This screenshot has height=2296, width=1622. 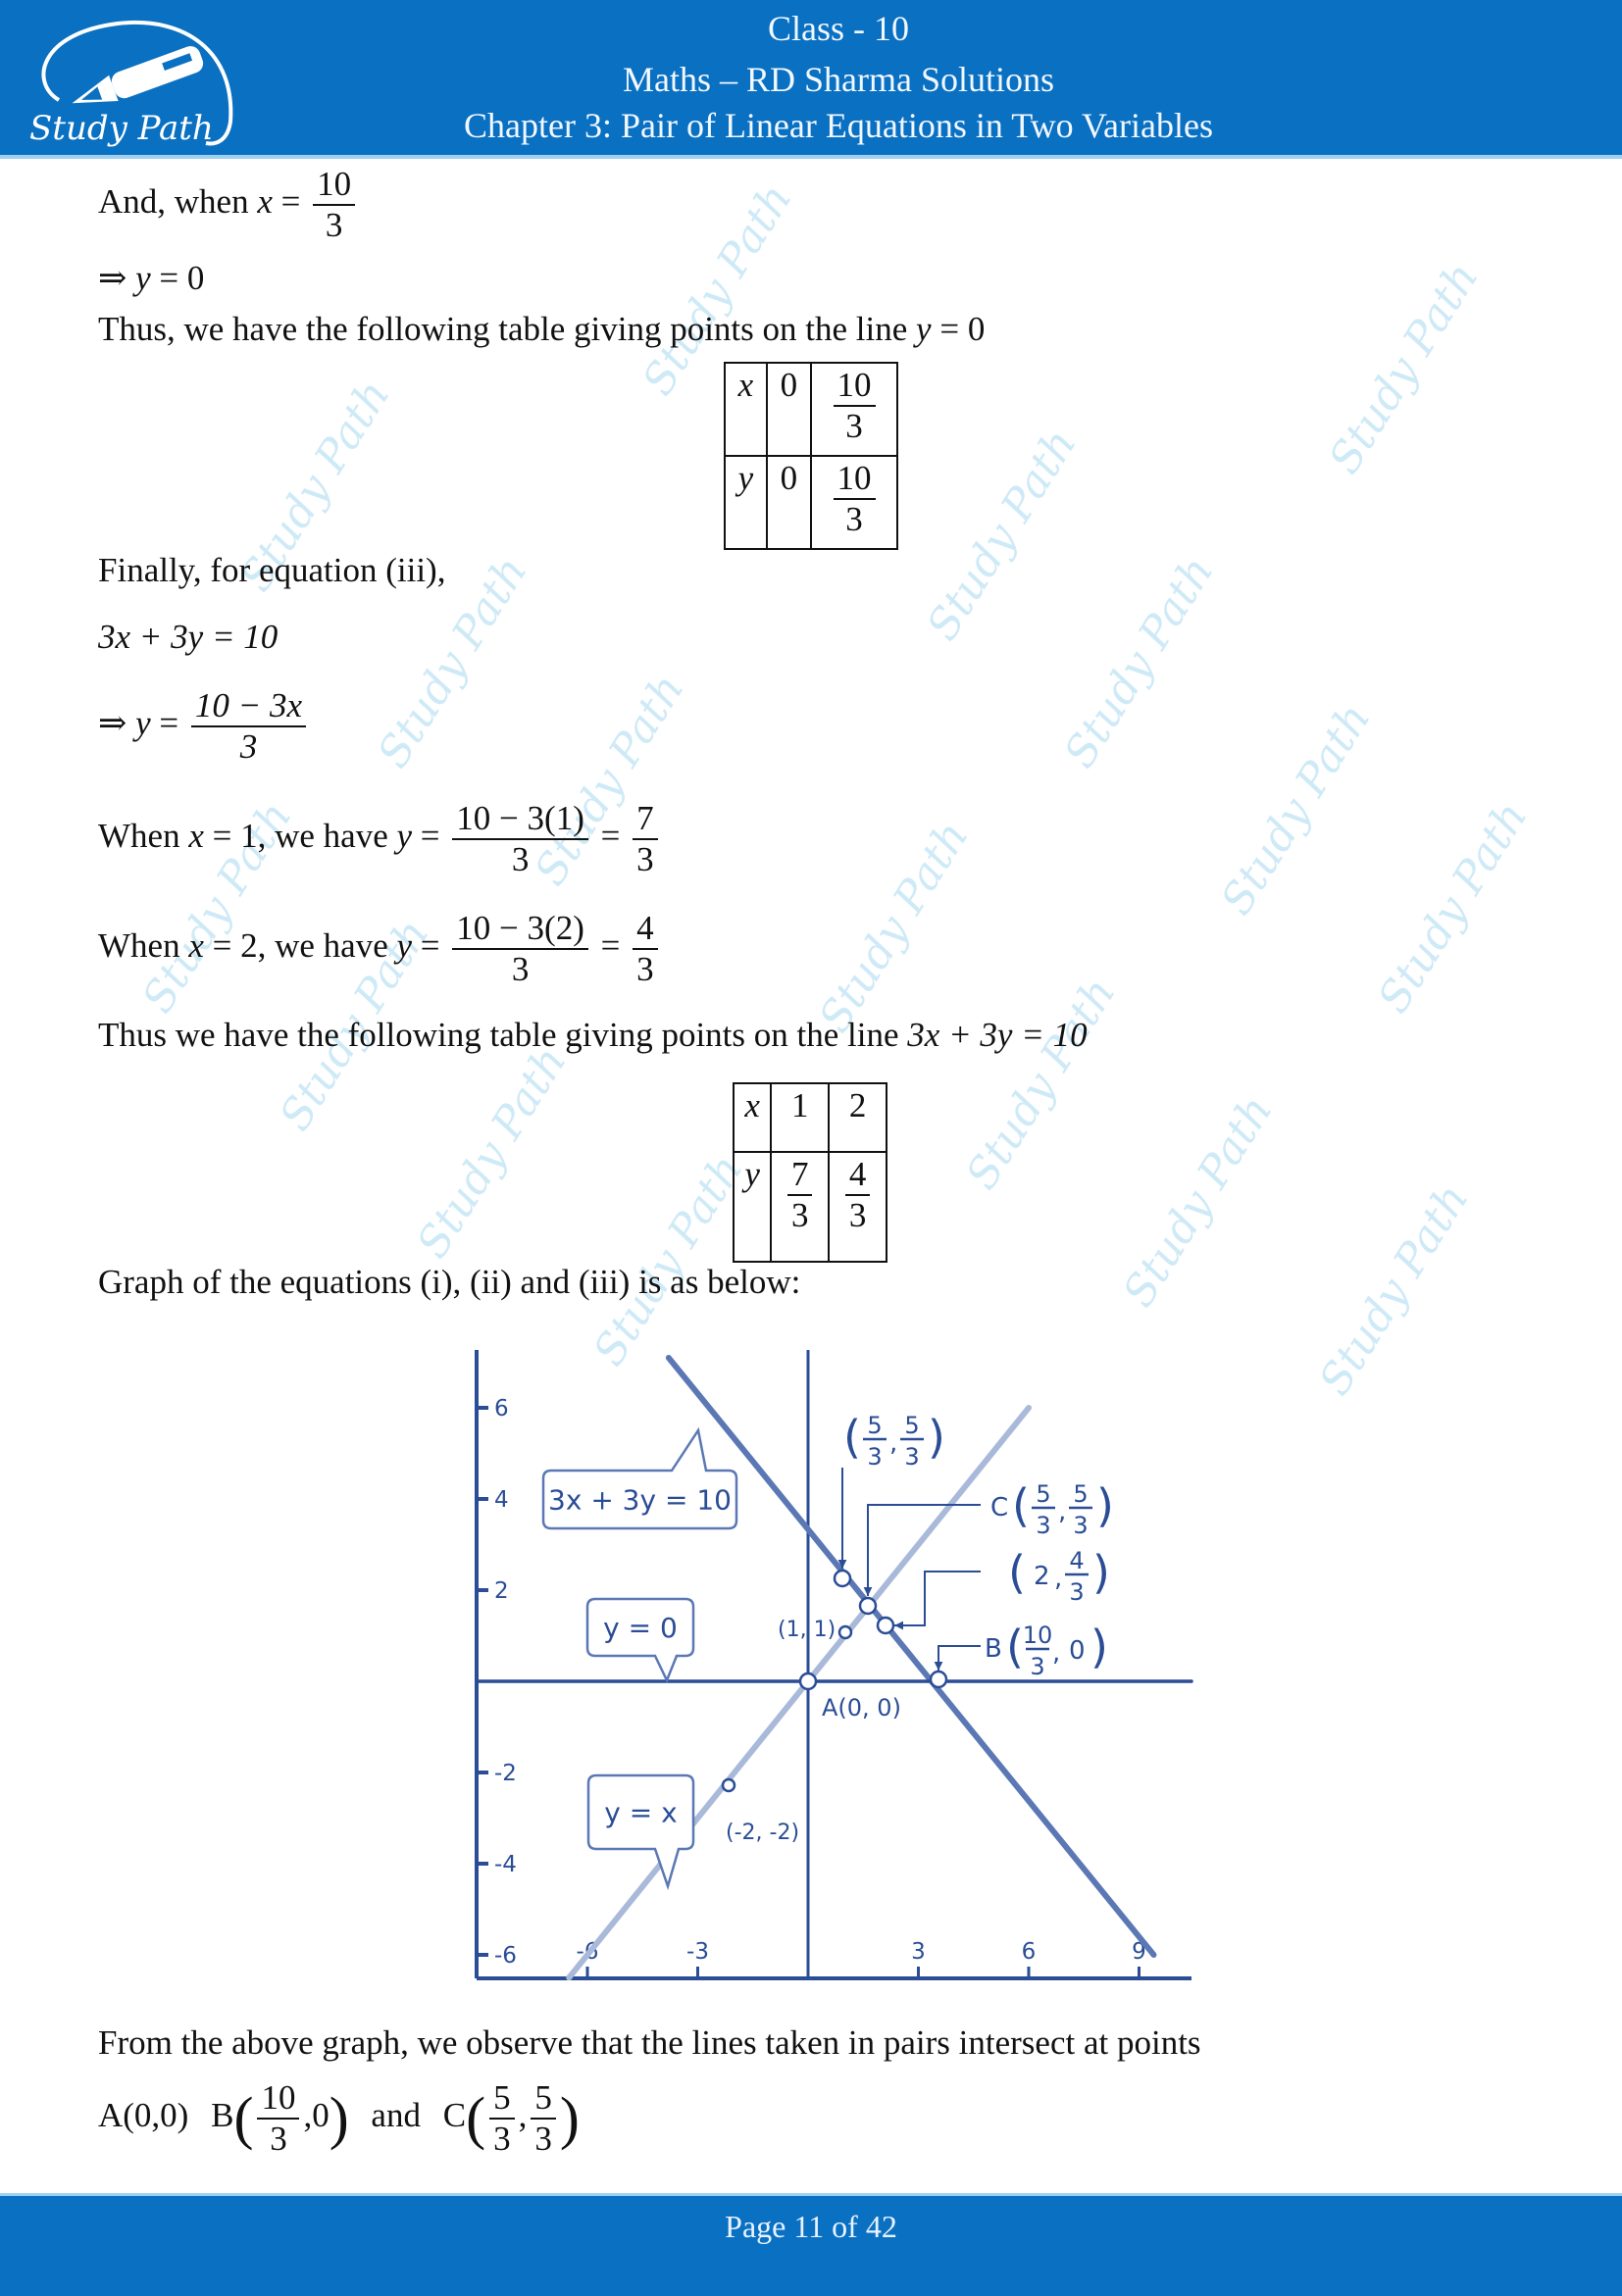 I want to click on x-tick-label: 3, so click(x=919, y=1952).